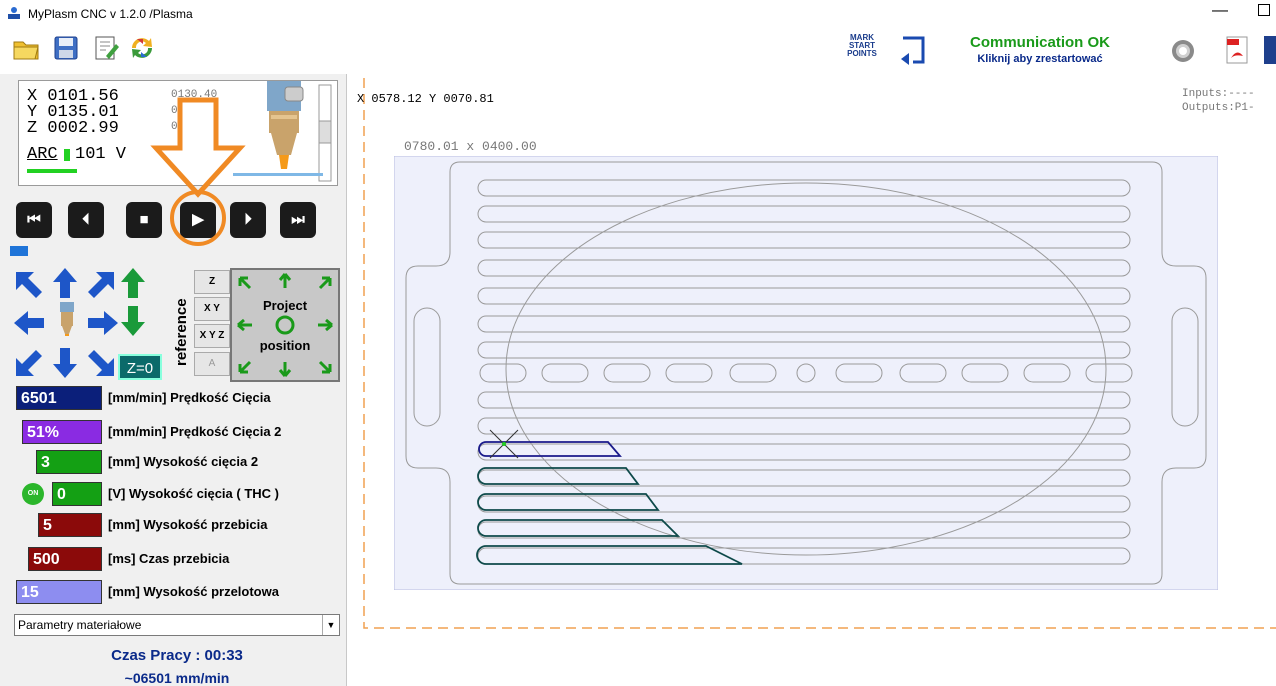  What do you see at coordinates (1039, 42) in the screenshot?
I see `communication-status-title: Communication OK` at bounding box center [1039, 42].